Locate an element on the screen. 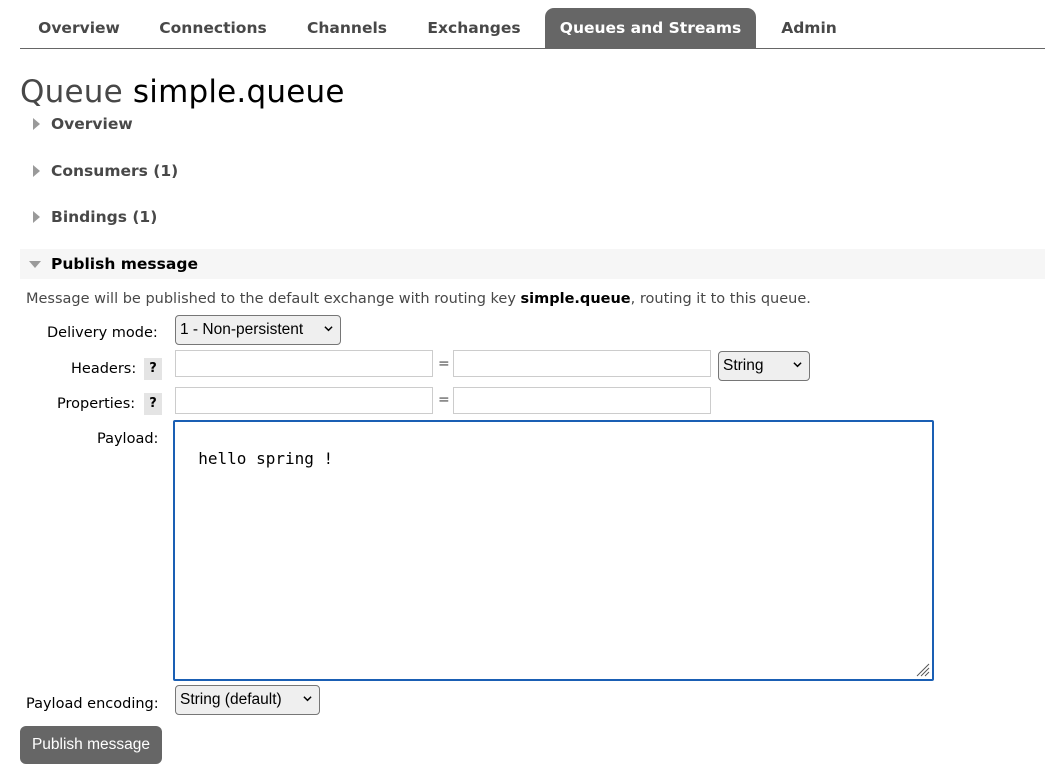  header-key-input is located at coordinates (304, 363).